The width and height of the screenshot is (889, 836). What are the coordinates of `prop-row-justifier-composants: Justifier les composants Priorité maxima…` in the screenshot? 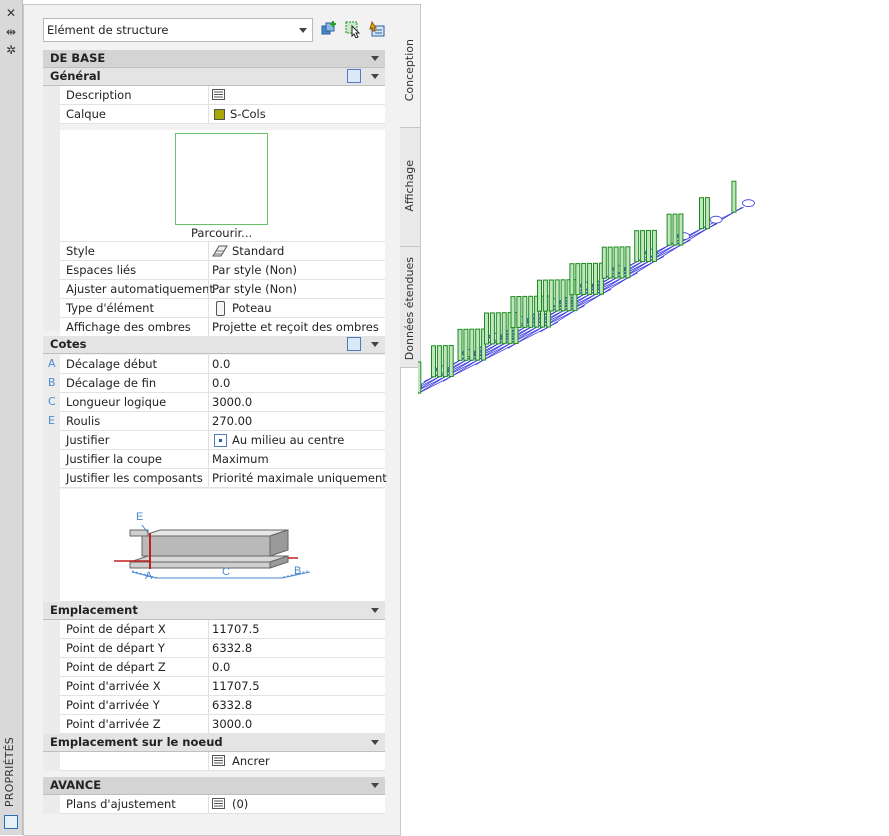 It's located at (223, 478).